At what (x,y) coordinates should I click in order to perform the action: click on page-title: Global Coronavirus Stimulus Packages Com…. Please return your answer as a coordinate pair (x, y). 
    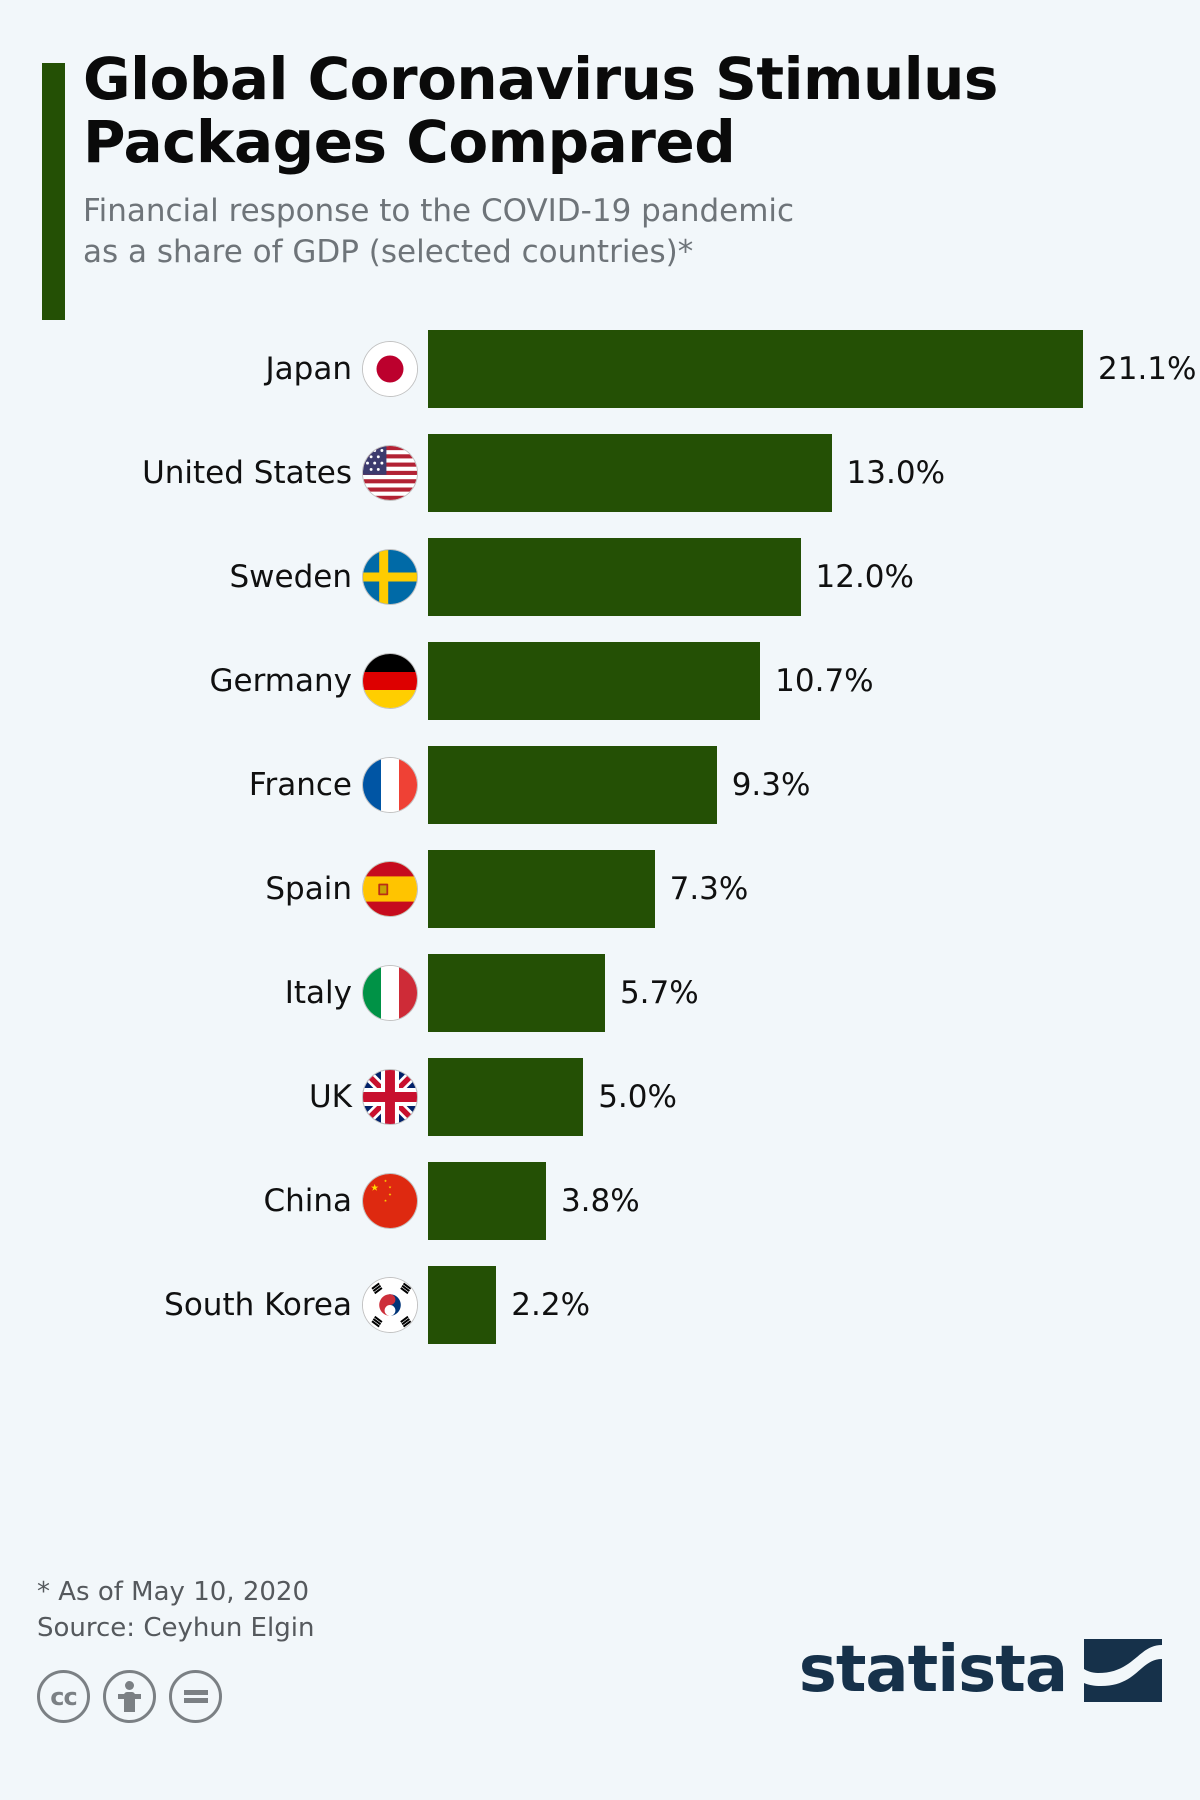
    Looking at the image, I should click on (613, 110).